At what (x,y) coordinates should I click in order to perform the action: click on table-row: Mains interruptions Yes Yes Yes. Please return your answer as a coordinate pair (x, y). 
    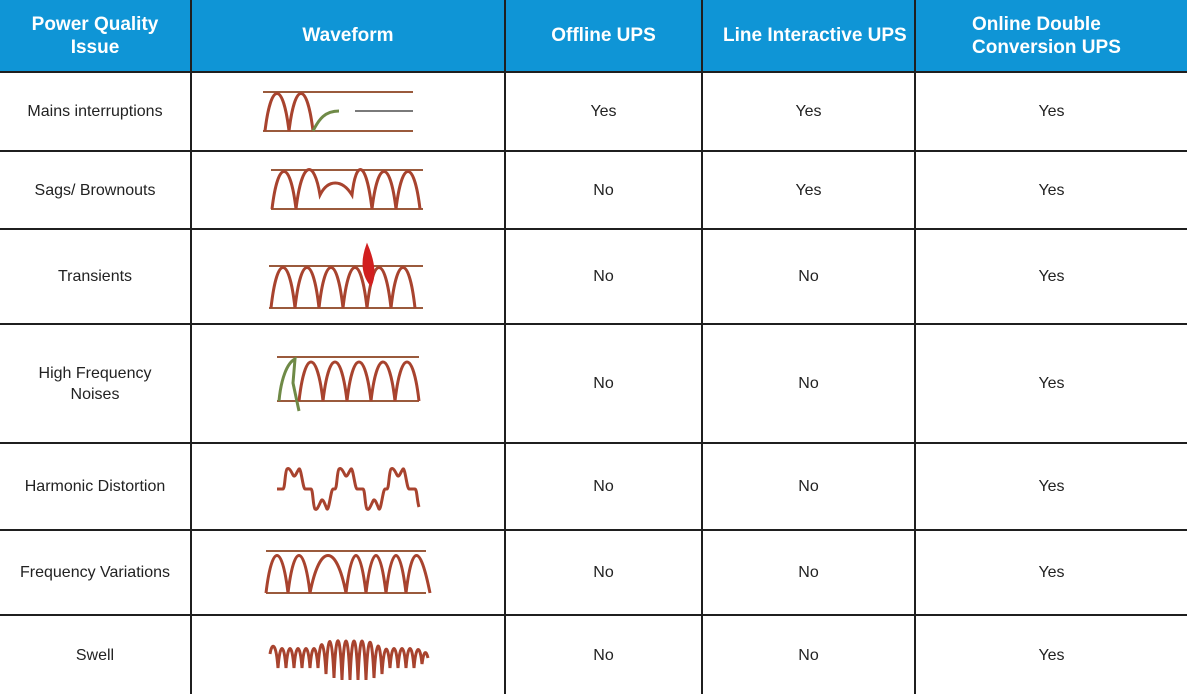
    Looking at the image, I should click on (593, 111).